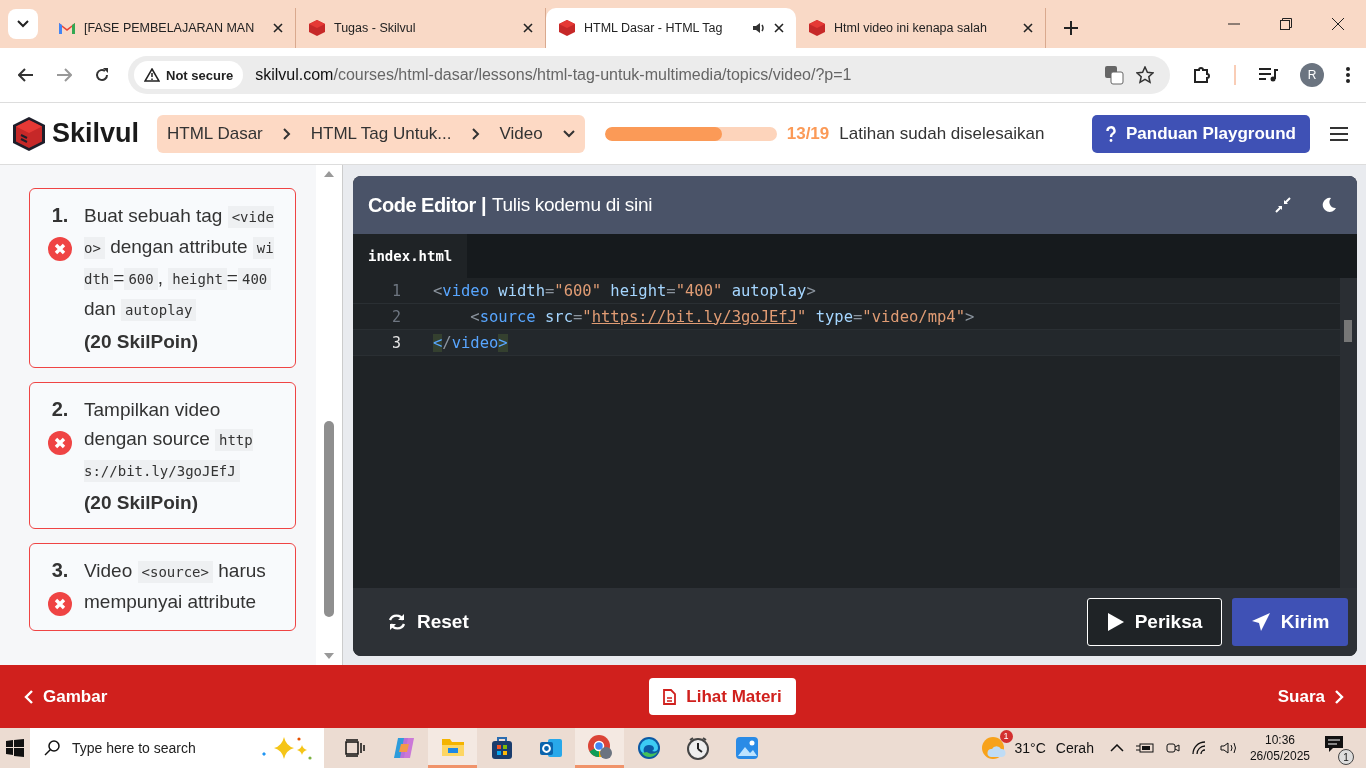  Describe the element at coordinates (1290, 622) in the screenshot. I see `submit-button: Kirim` at that location.